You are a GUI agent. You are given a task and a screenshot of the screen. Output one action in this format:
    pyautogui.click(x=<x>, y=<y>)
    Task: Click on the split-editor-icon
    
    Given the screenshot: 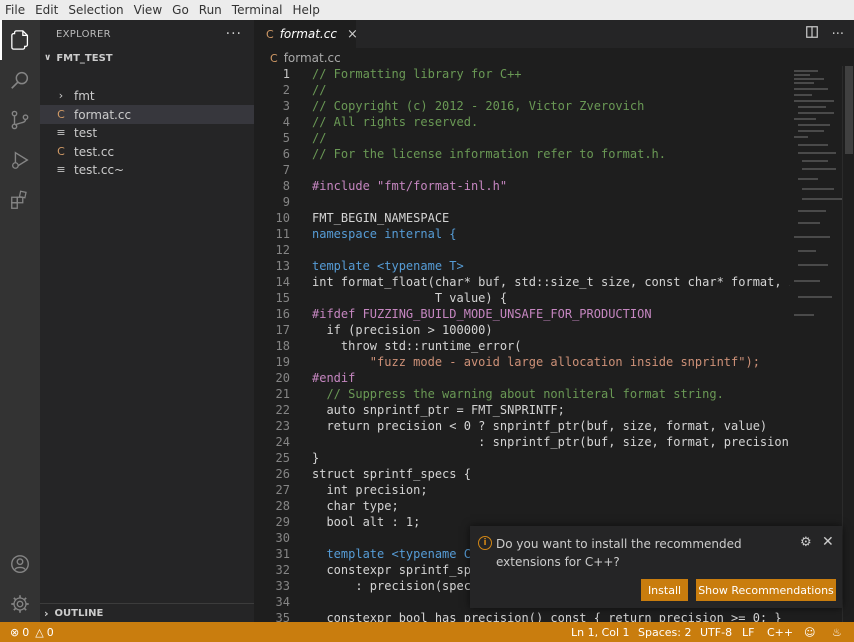 What is the action you would take?
    pyautogui.click(x=811, y=34)
    